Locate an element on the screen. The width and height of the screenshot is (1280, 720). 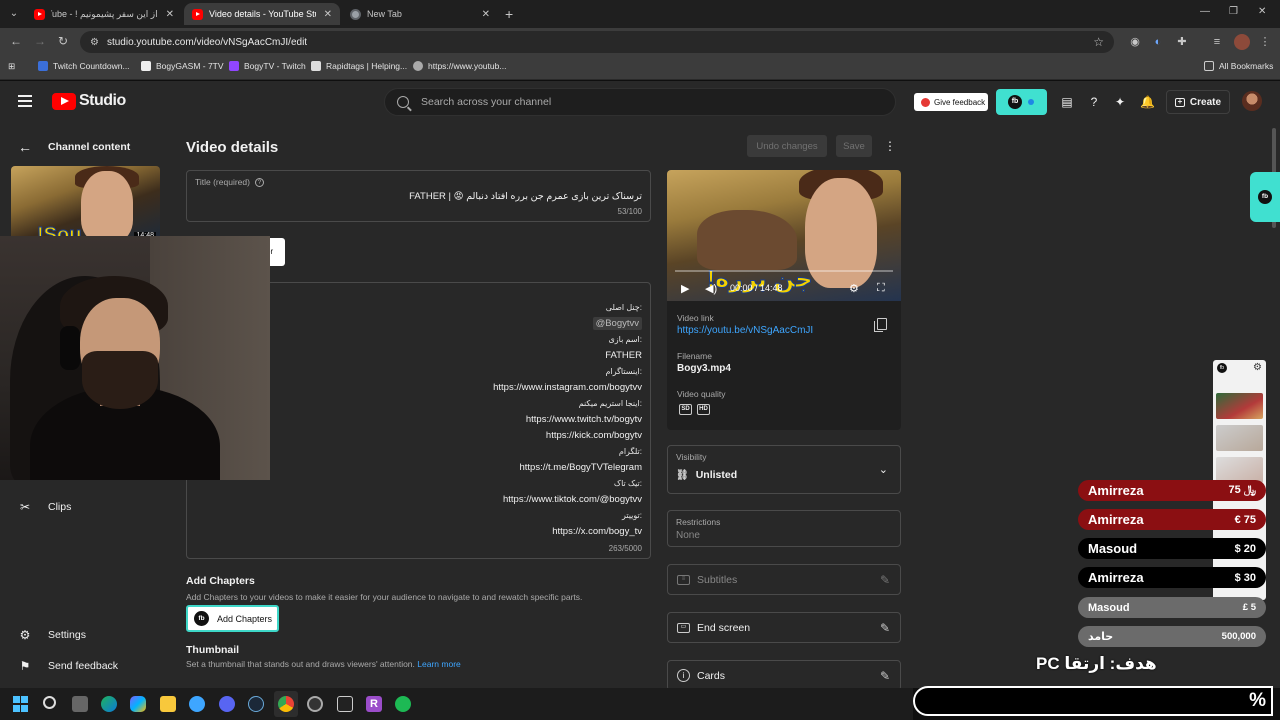
edge-icon is located at coordinates (109, 704).